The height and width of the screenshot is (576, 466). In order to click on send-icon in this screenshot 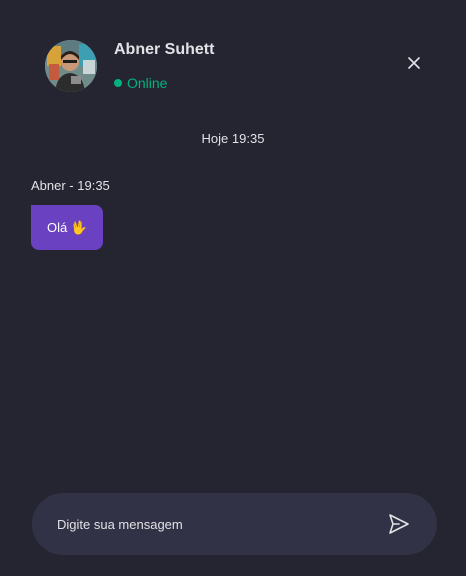, I will do `click(399, 524)`.